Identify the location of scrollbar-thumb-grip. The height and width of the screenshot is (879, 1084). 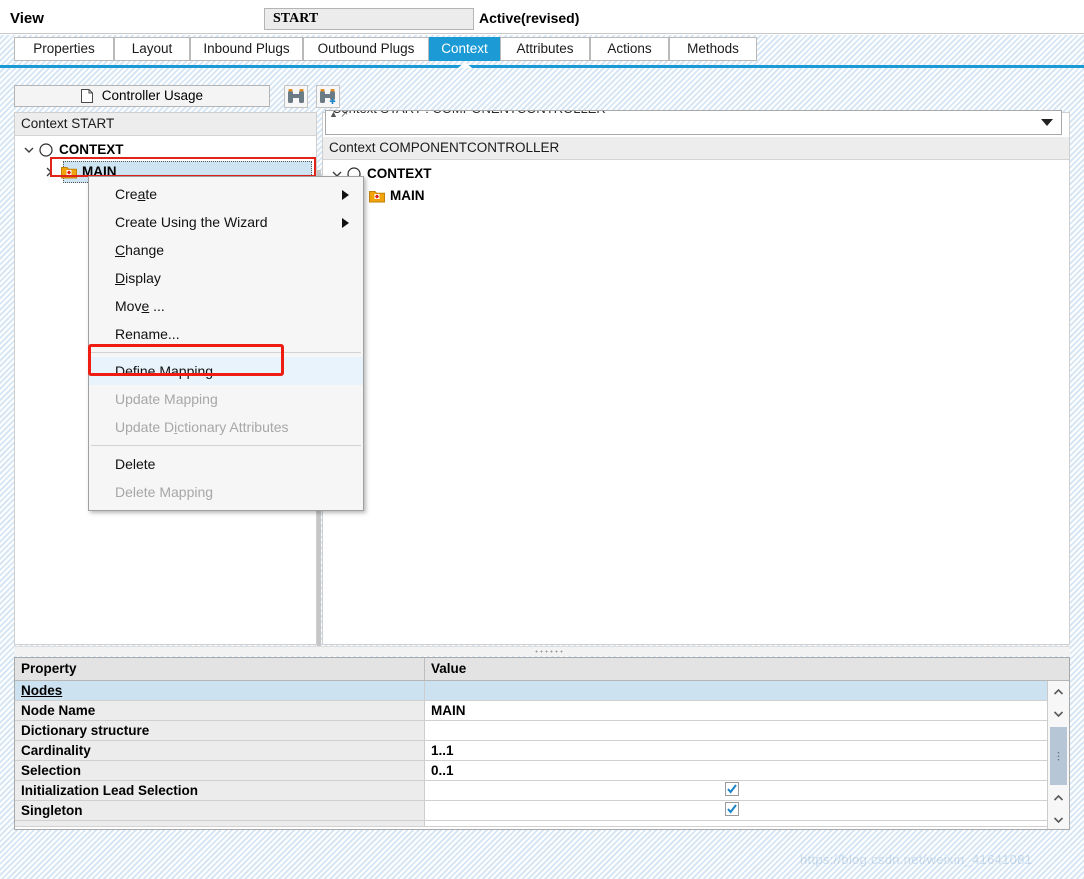
(1058, 756).